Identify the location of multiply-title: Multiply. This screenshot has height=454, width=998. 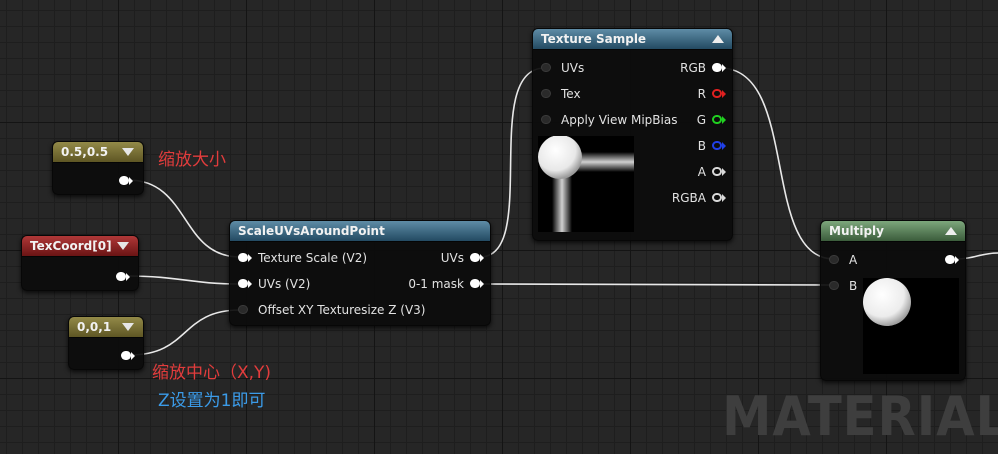
(856, 231).